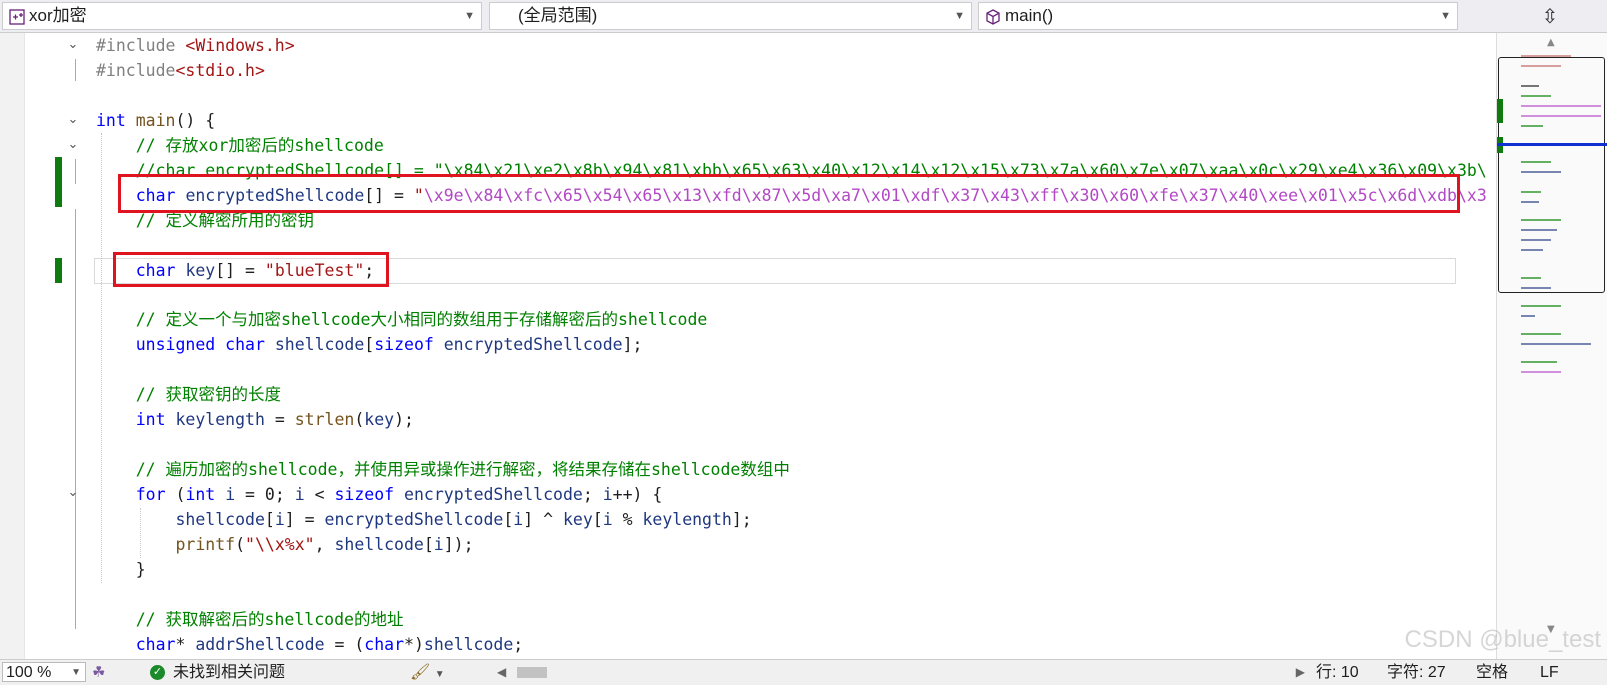  I want to click on code-token: ++) {, so click(637, 495).